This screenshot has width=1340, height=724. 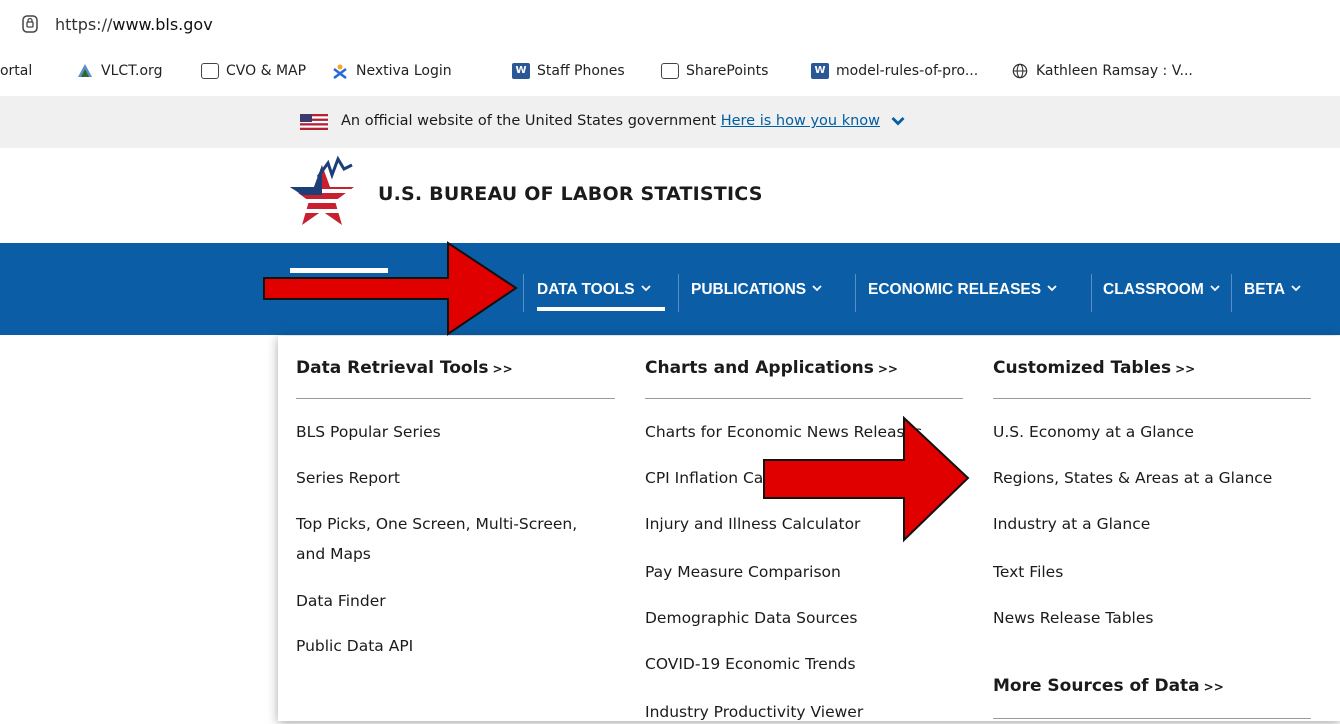 What do you see at coordinates (704, 478) in the screenshot?
I see `link-cpi-inflation-calculator: CPI Inflation Ca` at bounding box center [704, 478].